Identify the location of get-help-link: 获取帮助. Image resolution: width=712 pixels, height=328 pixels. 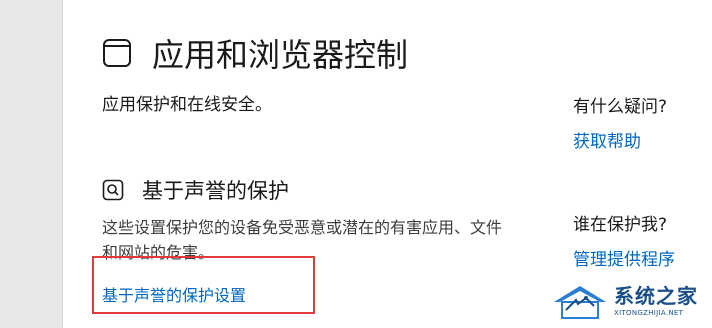
(607, 139).